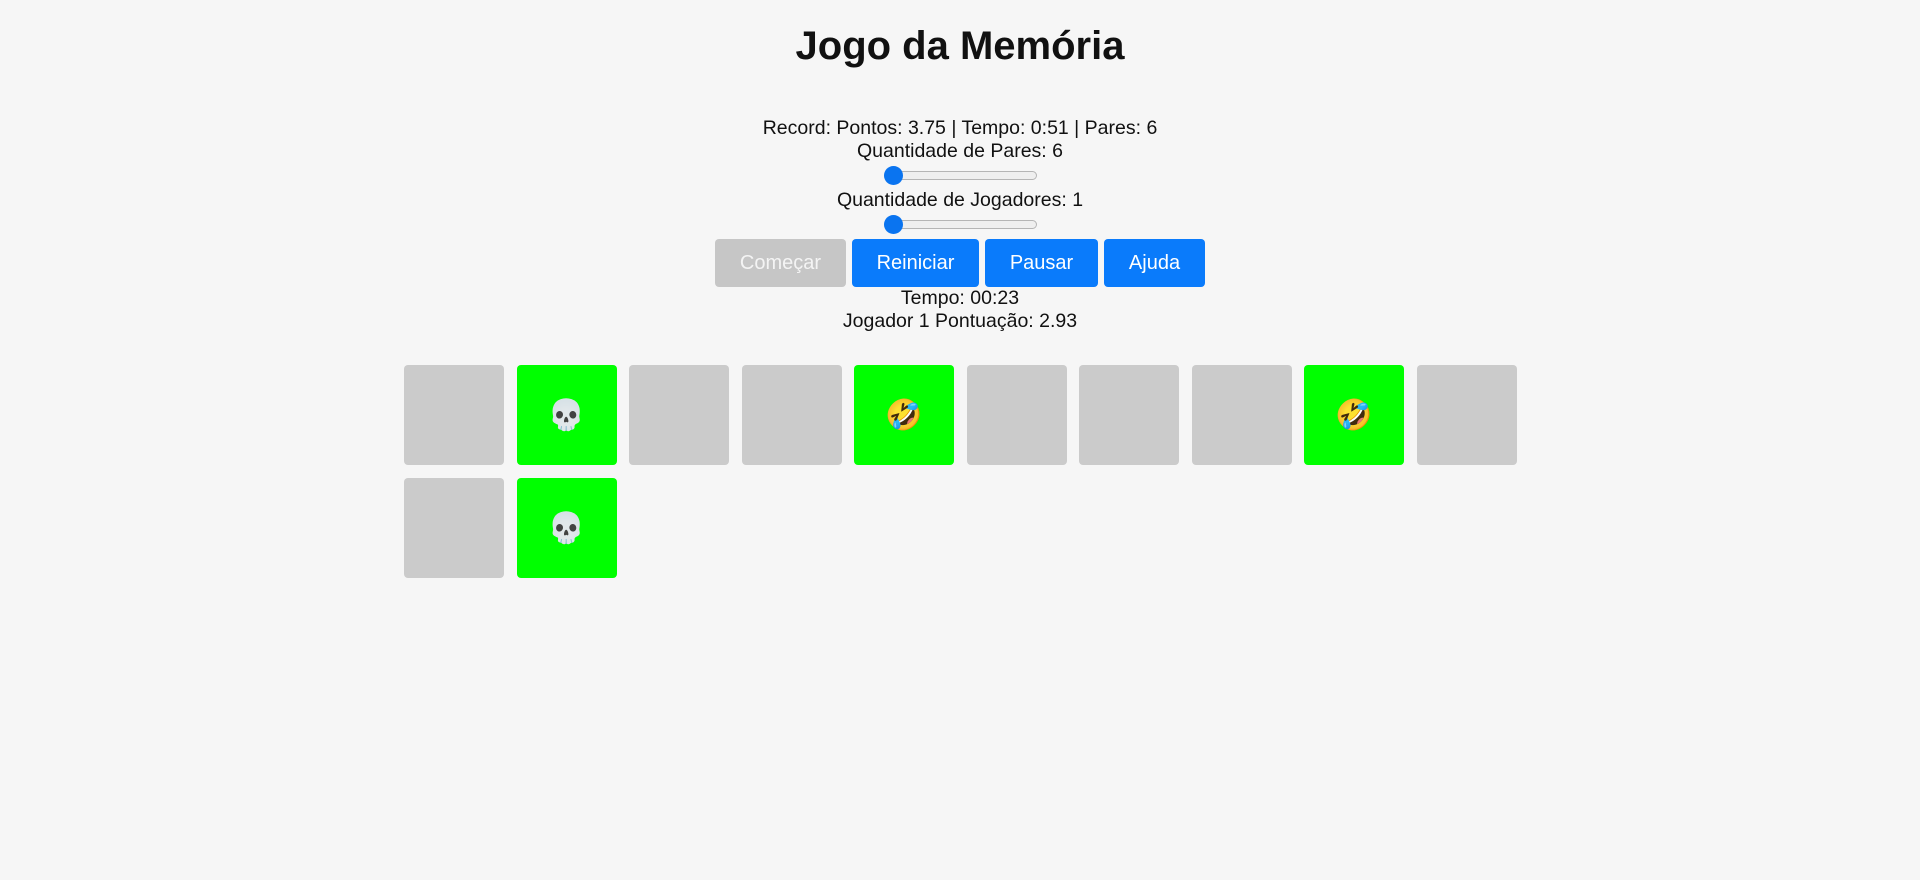 The image size is (1920, 880). I want to click on players-slider-track, so click(960, 224).